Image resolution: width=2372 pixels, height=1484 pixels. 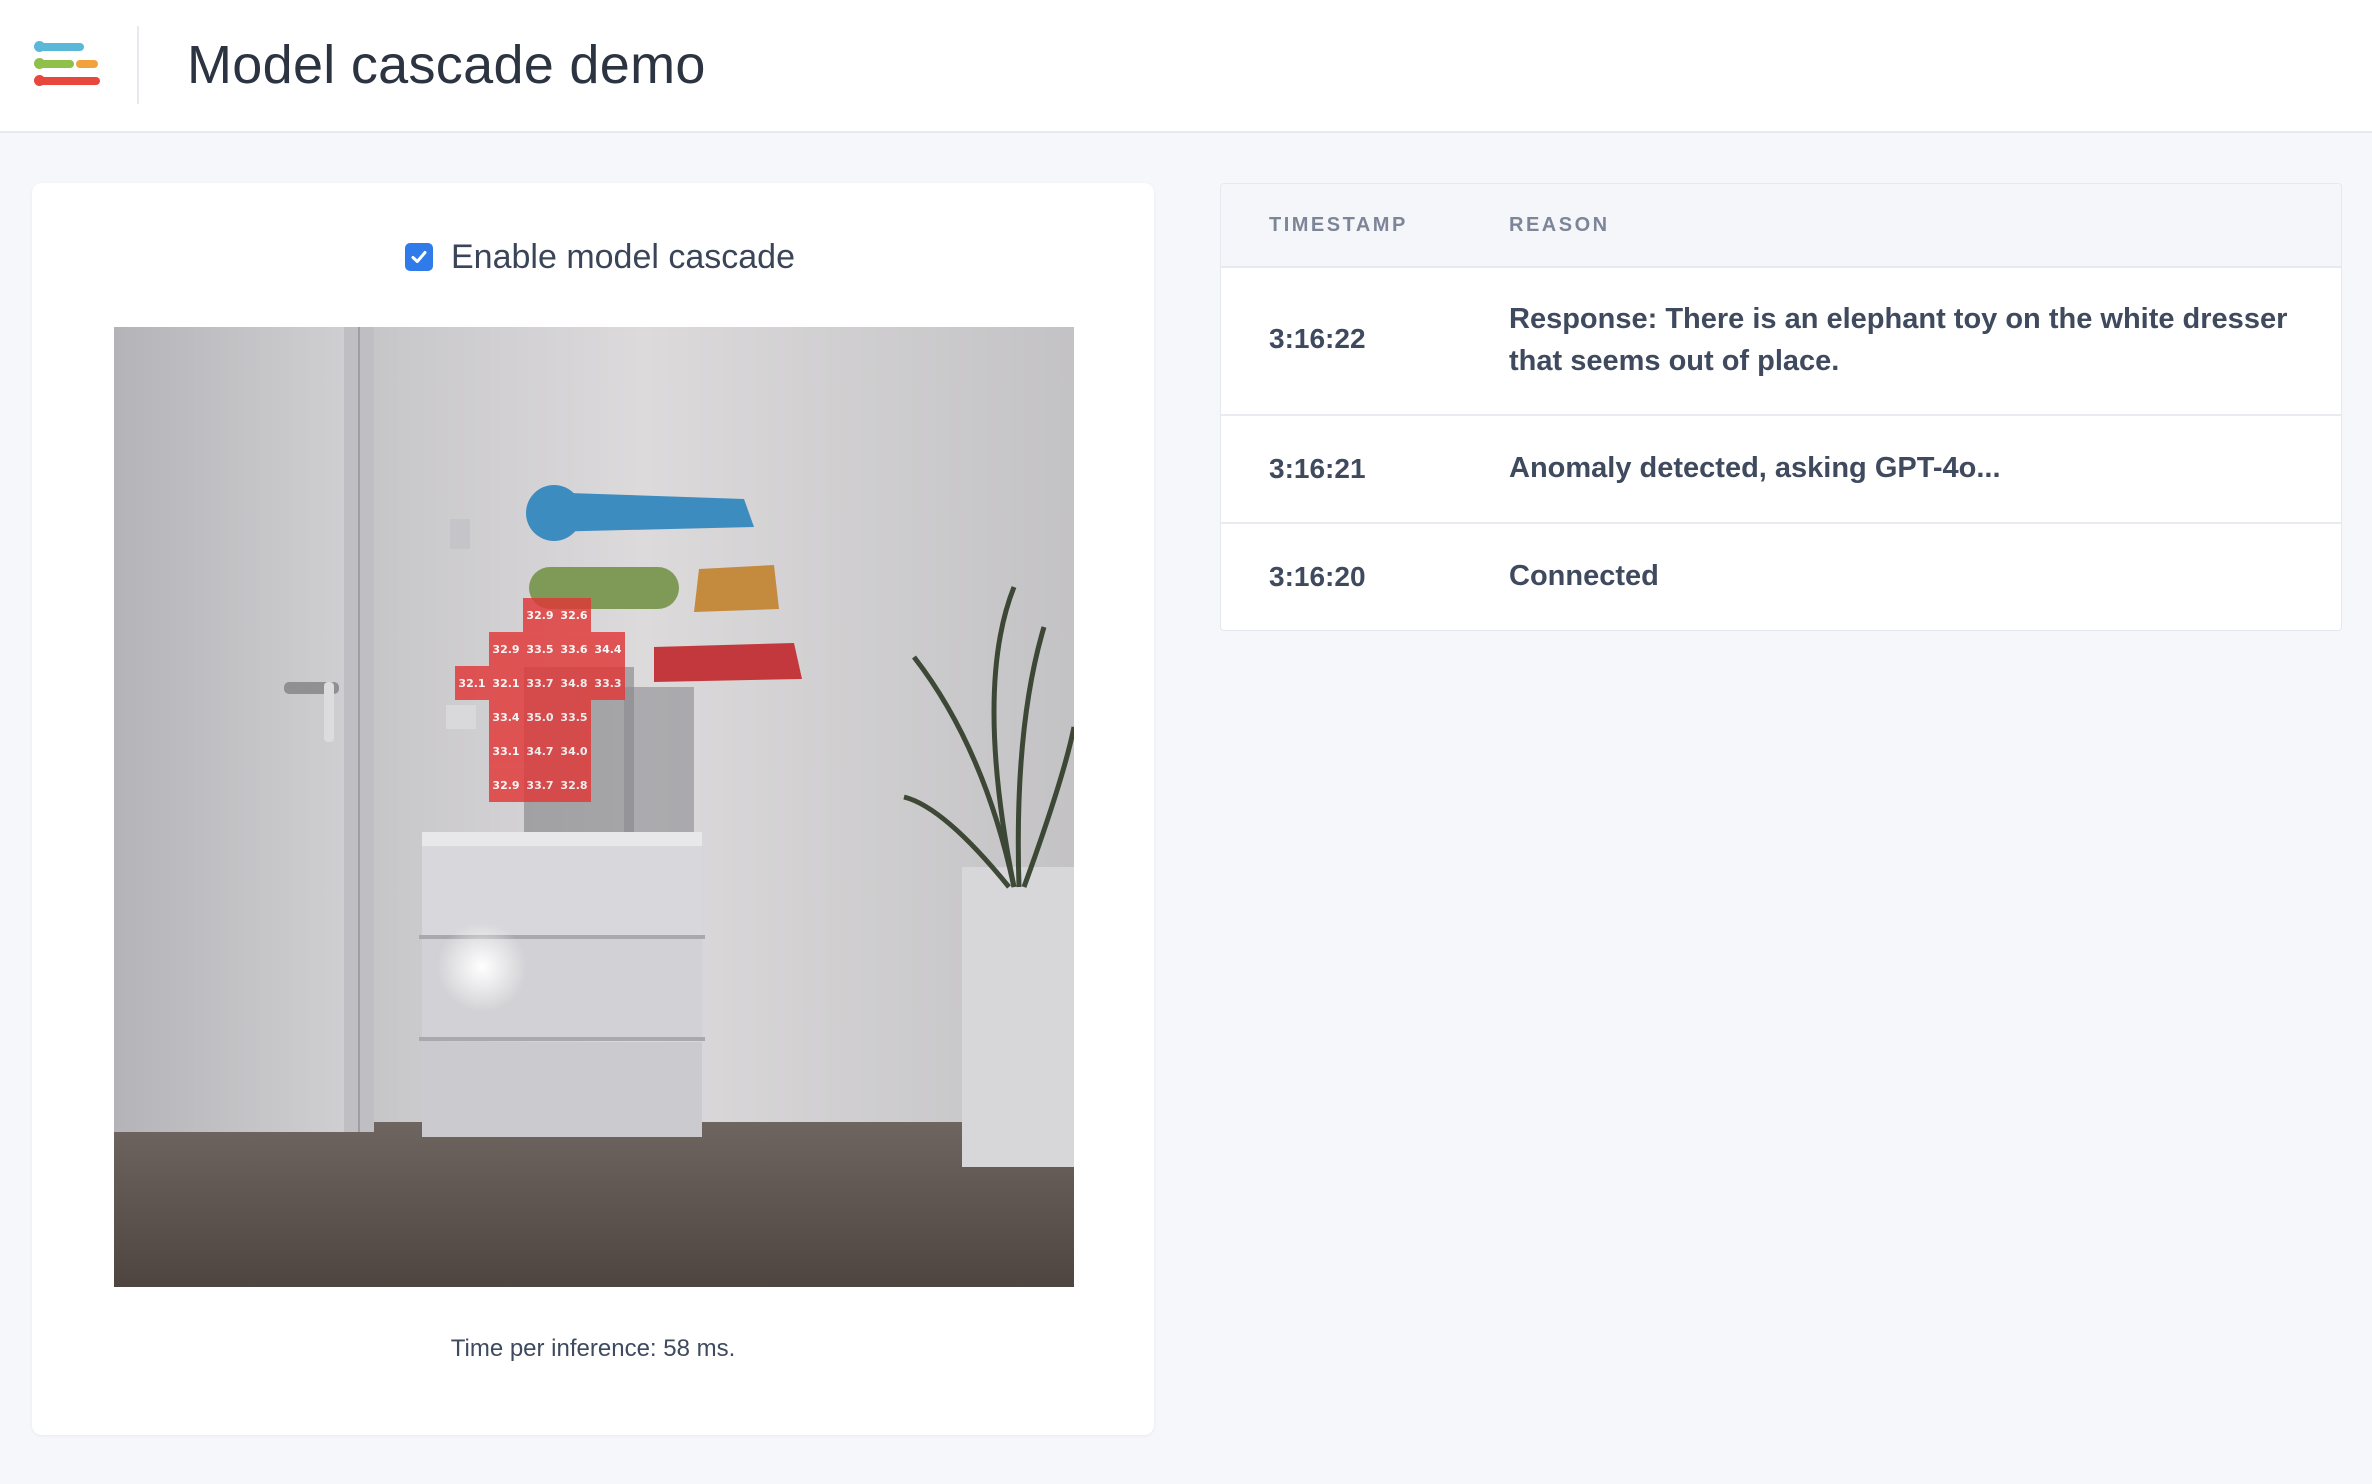 I want to click on checkmark-icon, so click(x=419, y=257).